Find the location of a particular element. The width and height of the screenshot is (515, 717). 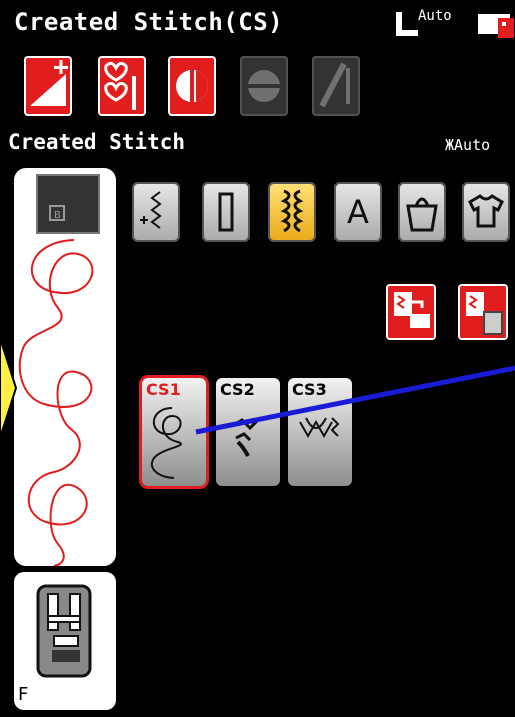

category-quilt-stitches is located at coordinates (422, 212).